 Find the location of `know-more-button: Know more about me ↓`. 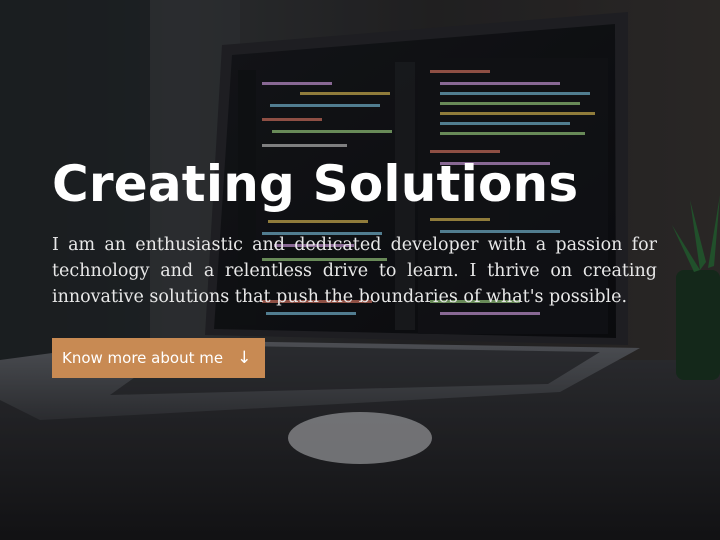

know-more-button: Know more about me ↓ is located at coordinates (159, 358).